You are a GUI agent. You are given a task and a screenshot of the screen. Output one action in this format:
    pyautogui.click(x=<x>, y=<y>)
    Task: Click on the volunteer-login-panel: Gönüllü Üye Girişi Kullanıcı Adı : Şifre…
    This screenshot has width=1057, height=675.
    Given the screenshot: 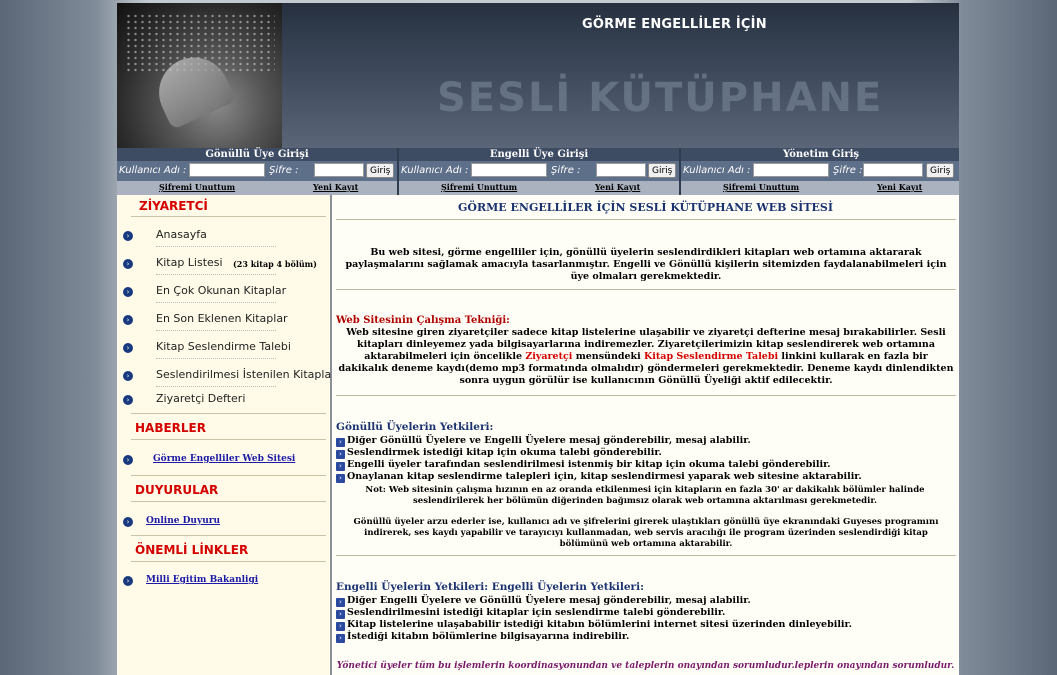 What is the action you would take?
    pyautogui.click(x=257, y=171)
    